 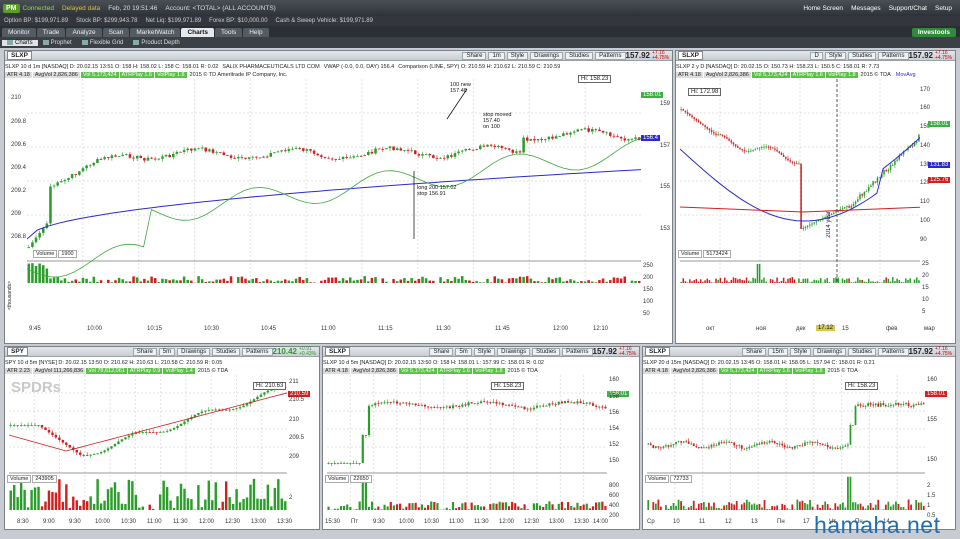 What do you see at coordinates (866, 8) in the screenshot?
I see `messages-link: Messages` at bounding box center [866, 8].